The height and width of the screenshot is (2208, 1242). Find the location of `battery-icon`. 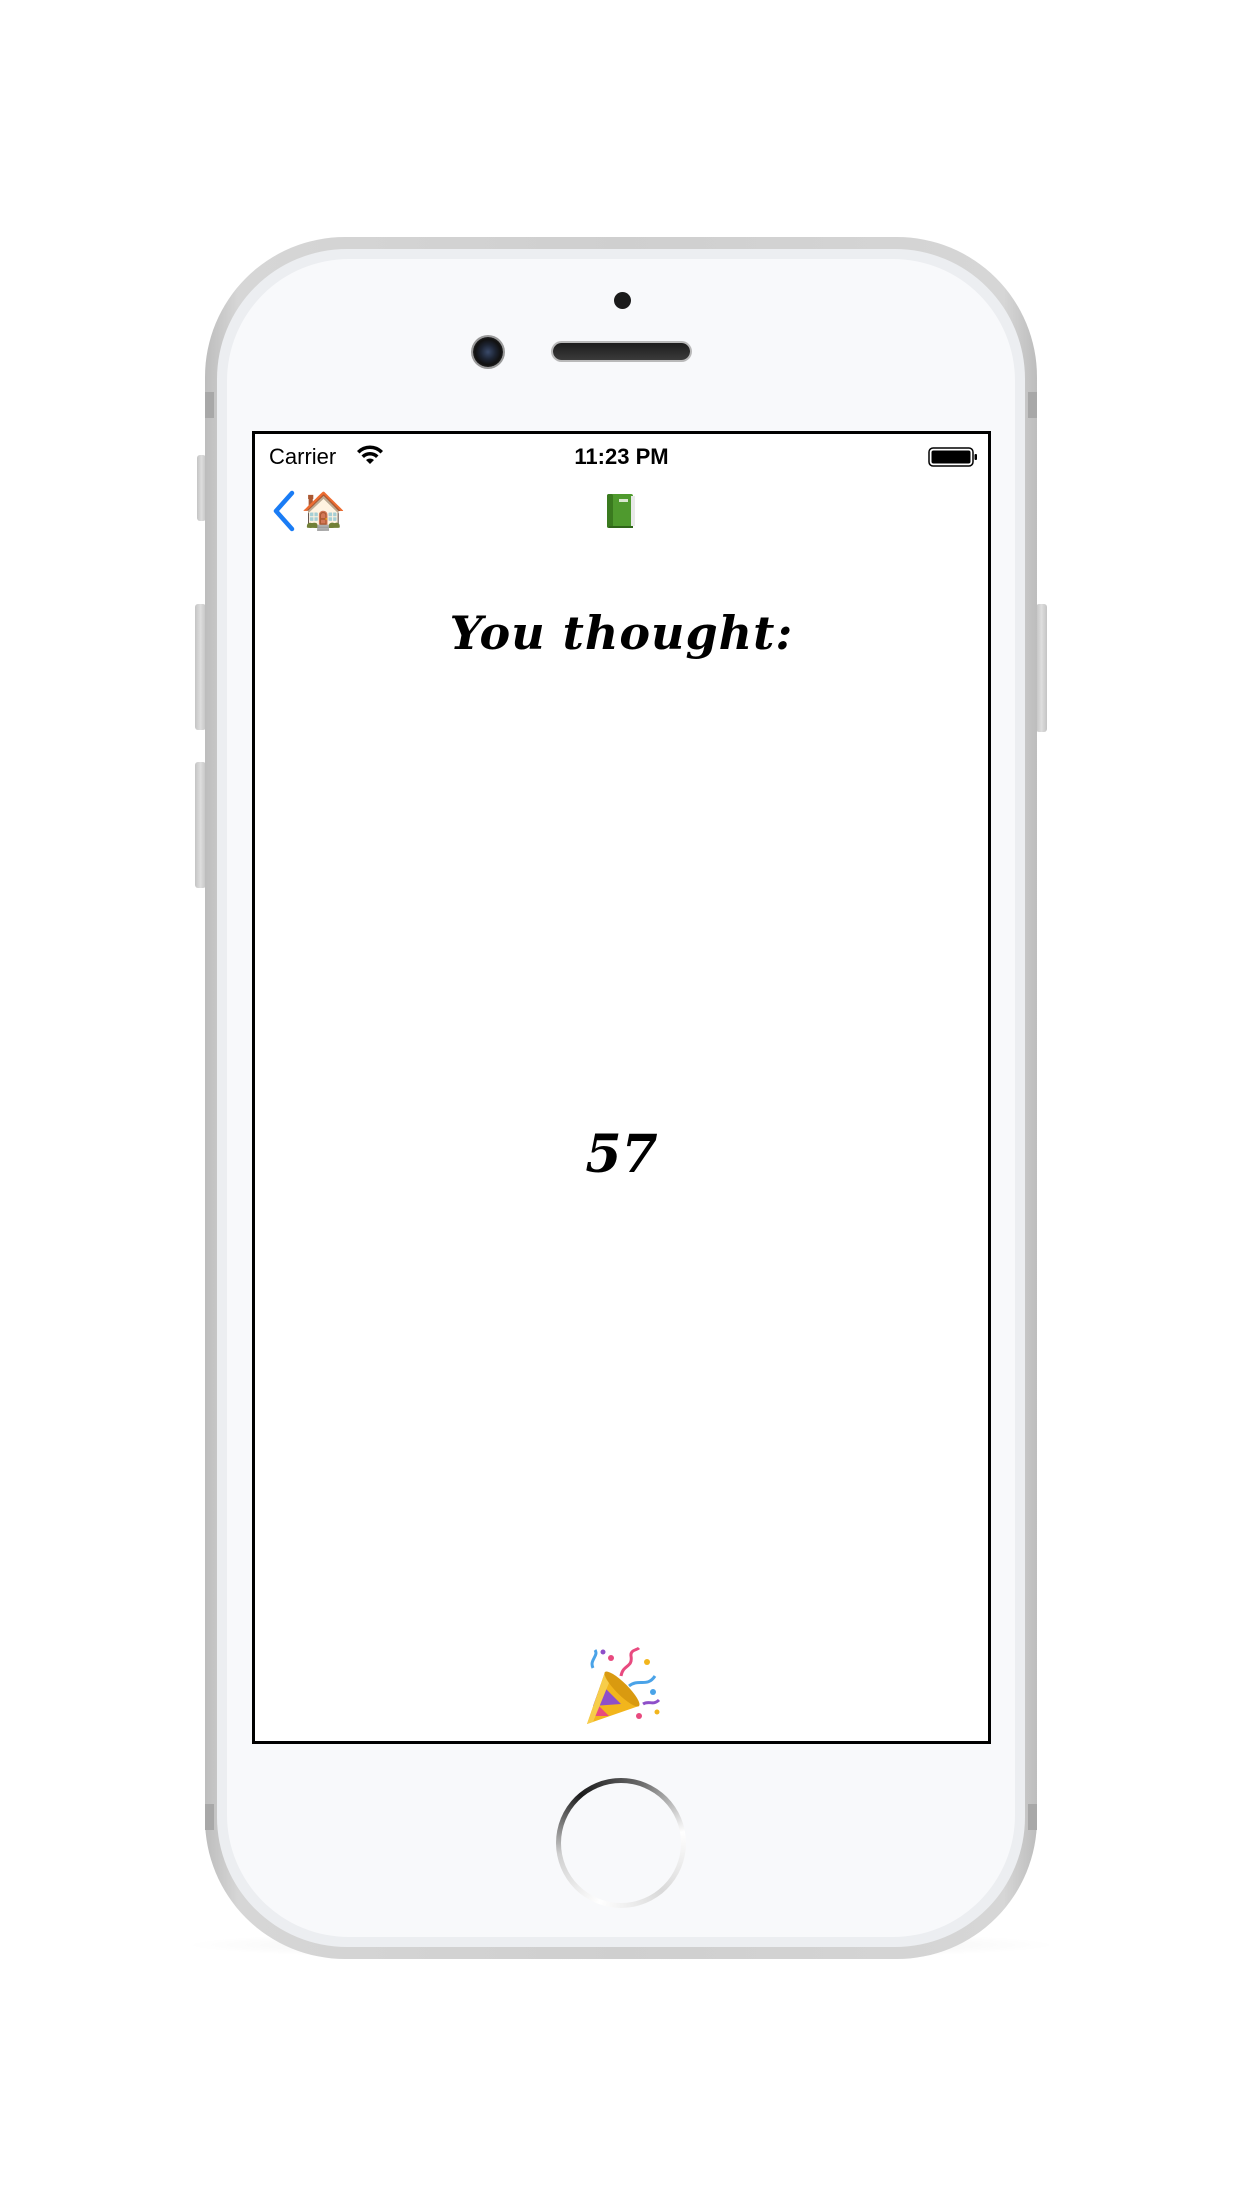

battery-icon is located at coordinates (952, 457).